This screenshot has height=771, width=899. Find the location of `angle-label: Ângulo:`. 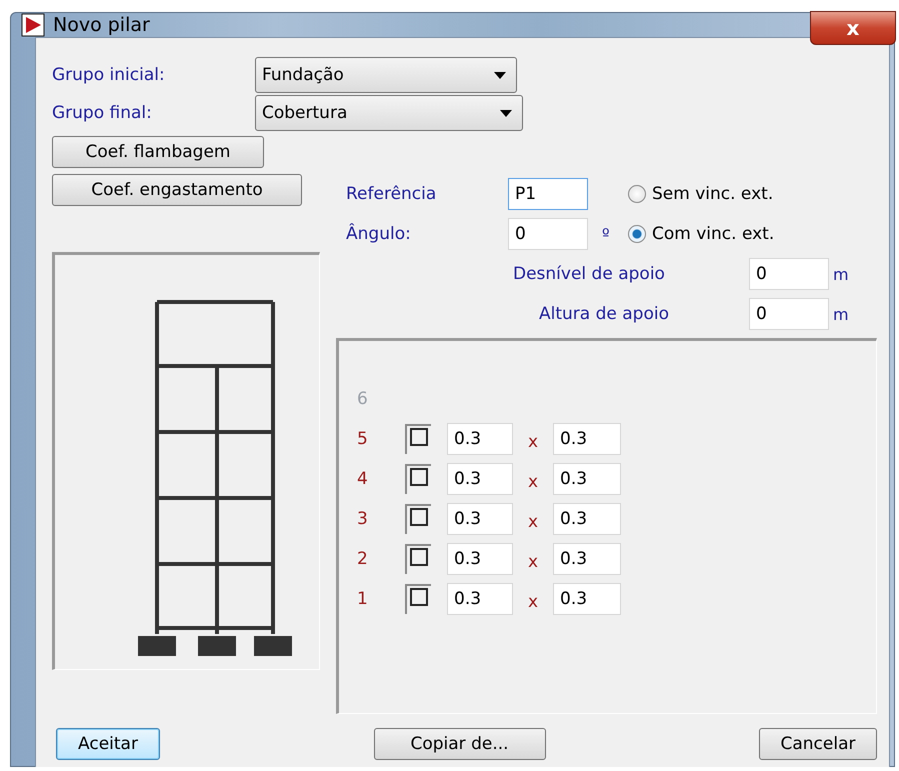

angle-label: Ângulo: is located at coordinates (379, 234).